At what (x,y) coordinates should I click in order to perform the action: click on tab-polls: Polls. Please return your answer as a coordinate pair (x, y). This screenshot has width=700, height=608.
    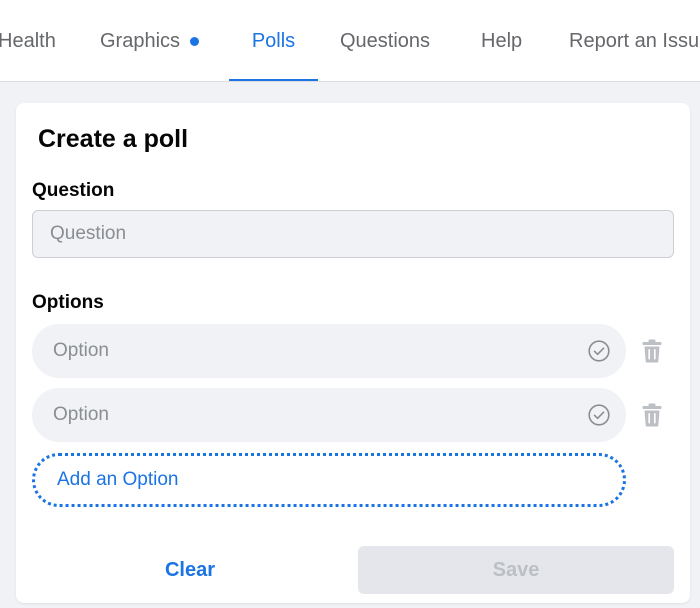
    Looking at the image, I should click on (273, 40).